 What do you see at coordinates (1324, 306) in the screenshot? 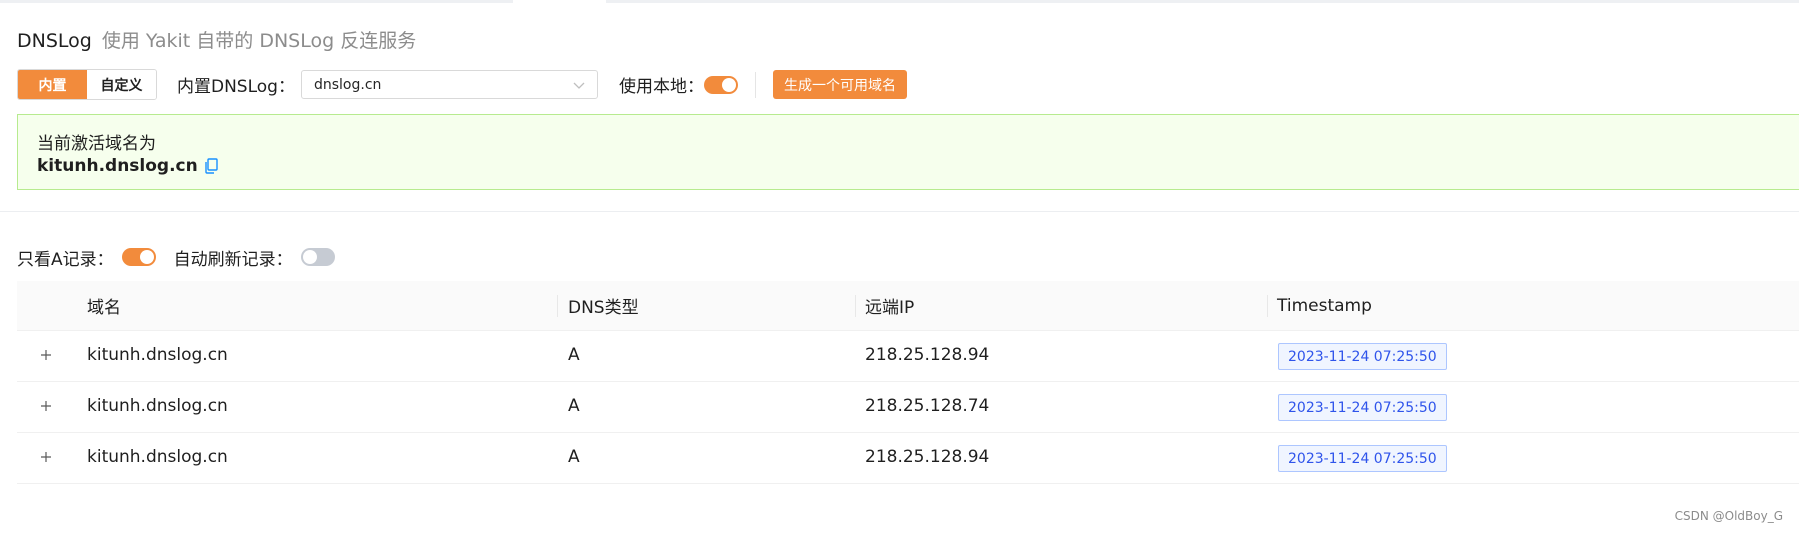
I see `column-header-timestamp: Timestamp` at bounding box center [1324, 306].